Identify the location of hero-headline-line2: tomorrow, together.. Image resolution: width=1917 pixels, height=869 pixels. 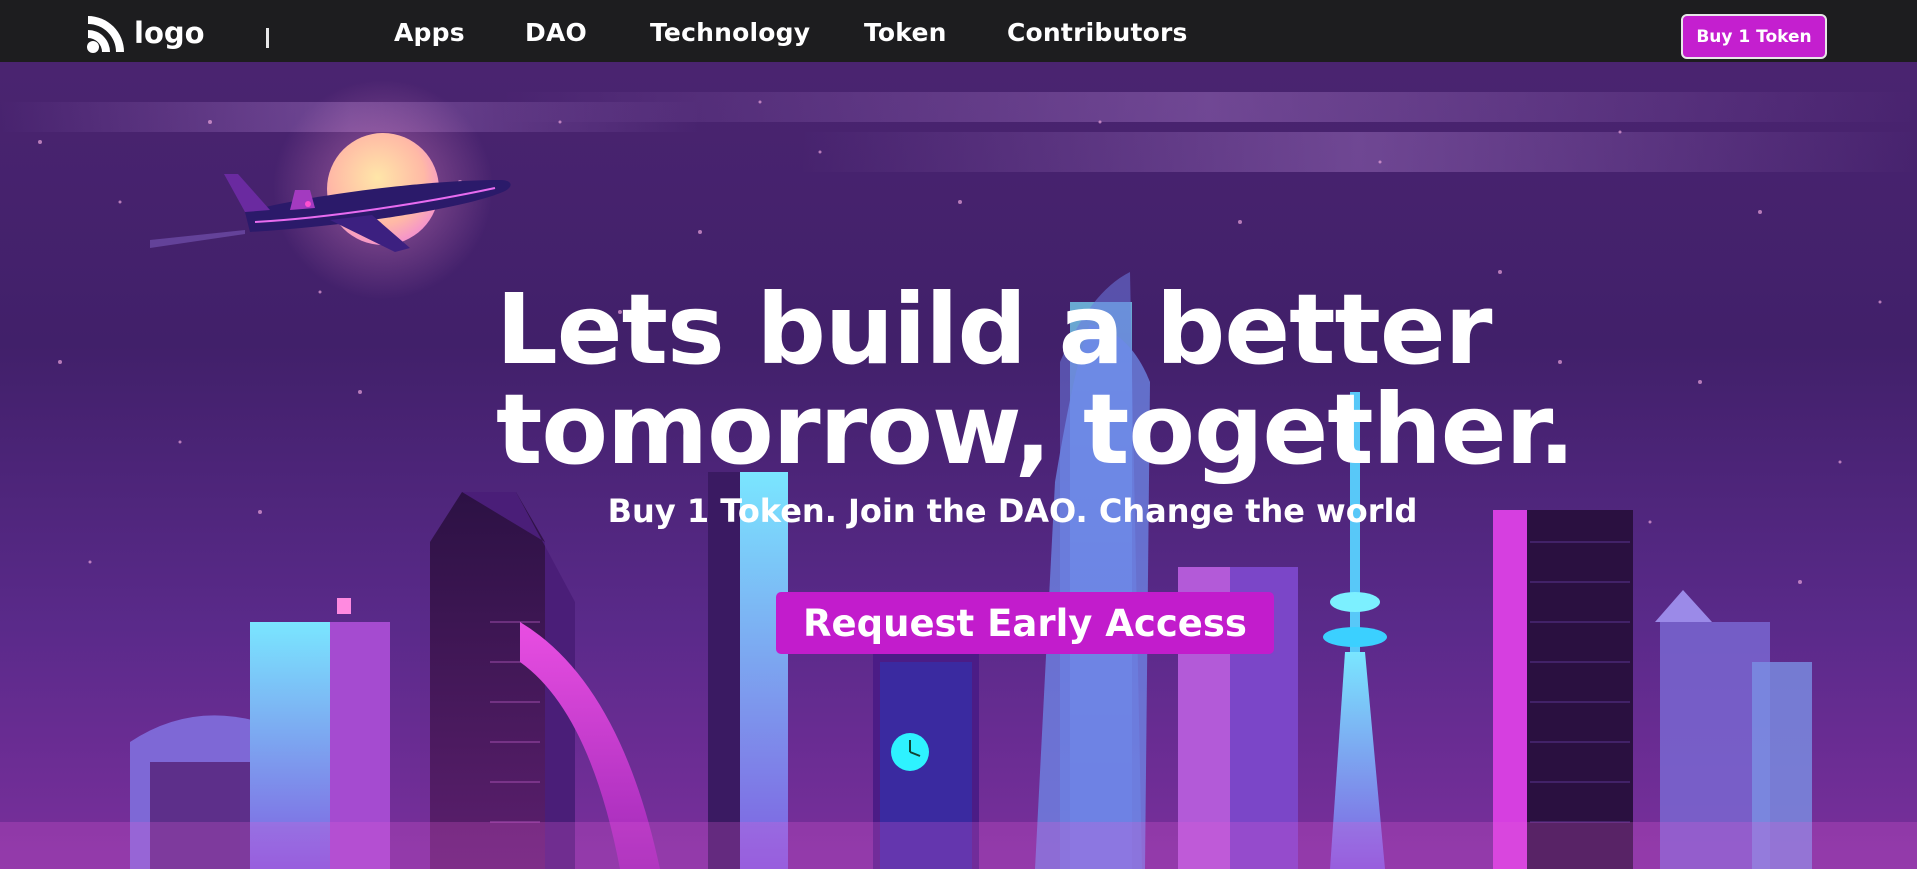
(1035, 429).